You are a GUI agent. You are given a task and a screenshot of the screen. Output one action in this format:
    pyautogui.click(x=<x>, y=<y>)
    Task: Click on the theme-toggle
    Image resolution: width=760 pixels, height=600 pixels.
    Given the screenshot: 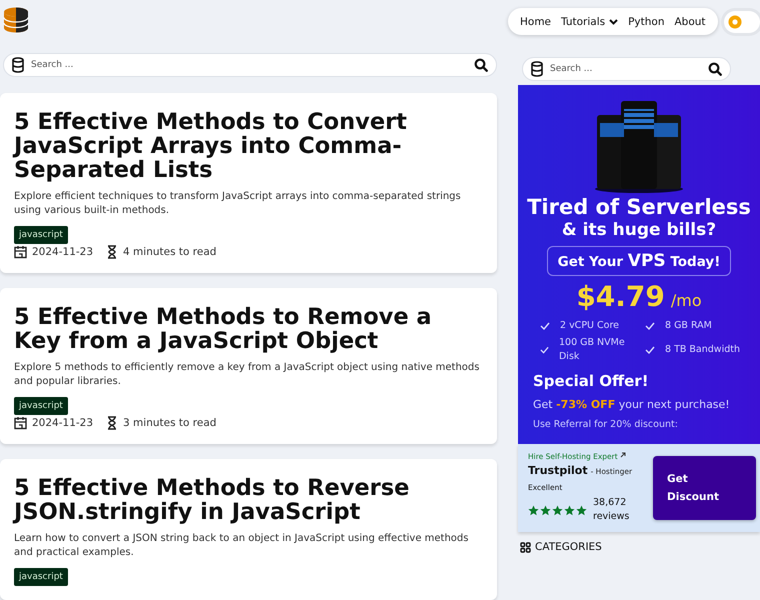 What is the action you would take?
    pyautogui.click(x=742, y=21)
    